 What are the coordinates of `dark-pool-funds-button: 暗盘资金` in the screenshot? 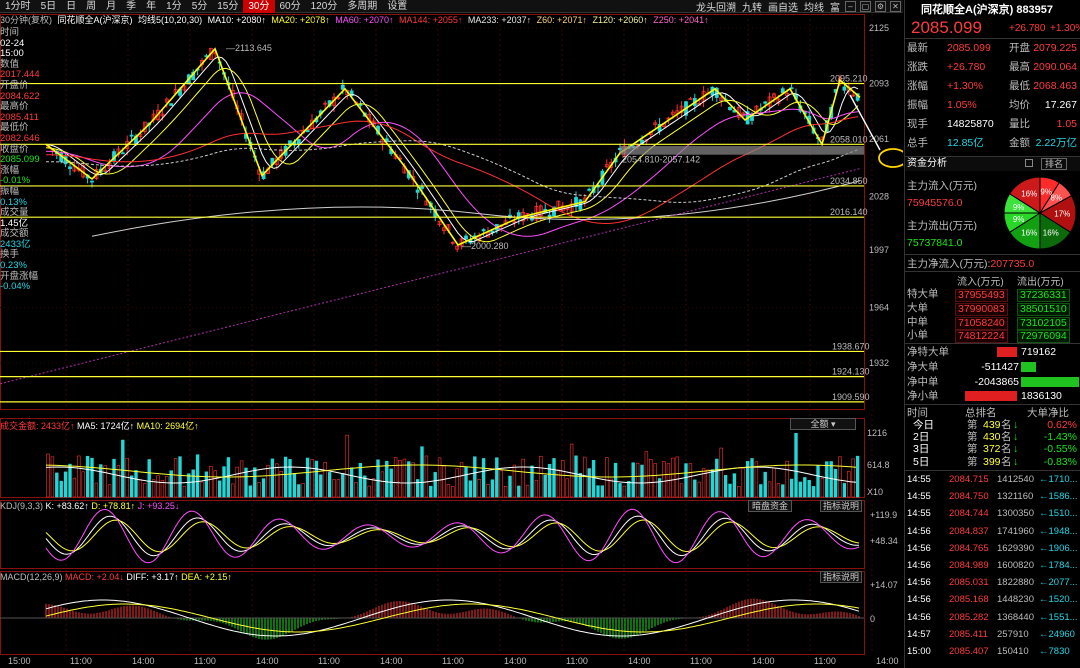 It's located at (770, 506).